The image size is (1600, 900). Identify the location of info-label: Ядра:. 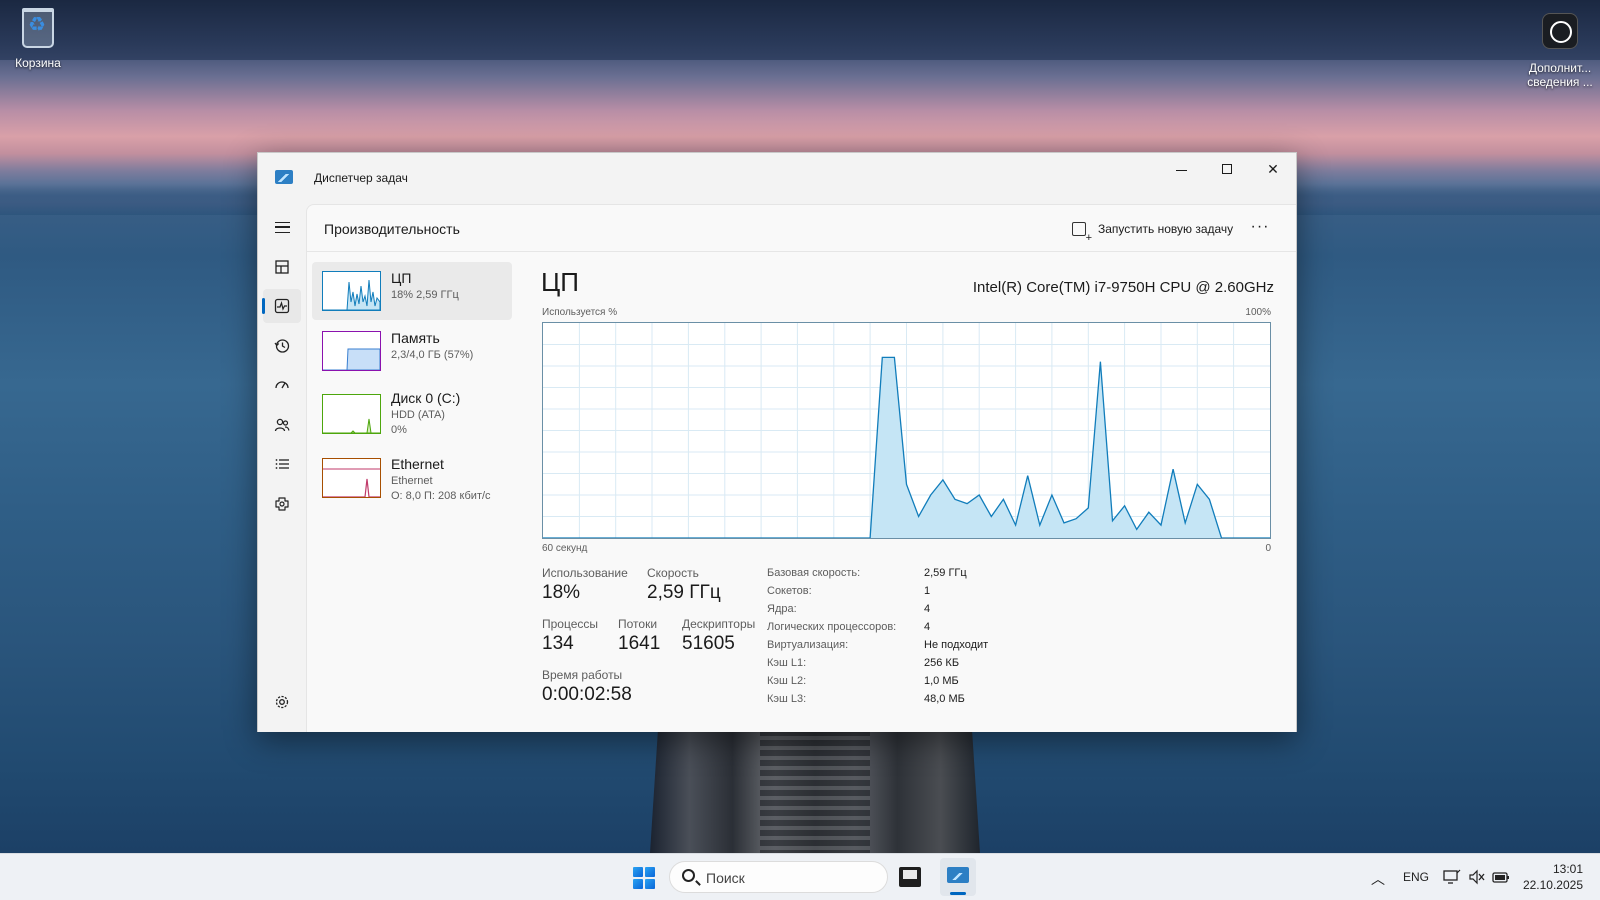
(782, 609).